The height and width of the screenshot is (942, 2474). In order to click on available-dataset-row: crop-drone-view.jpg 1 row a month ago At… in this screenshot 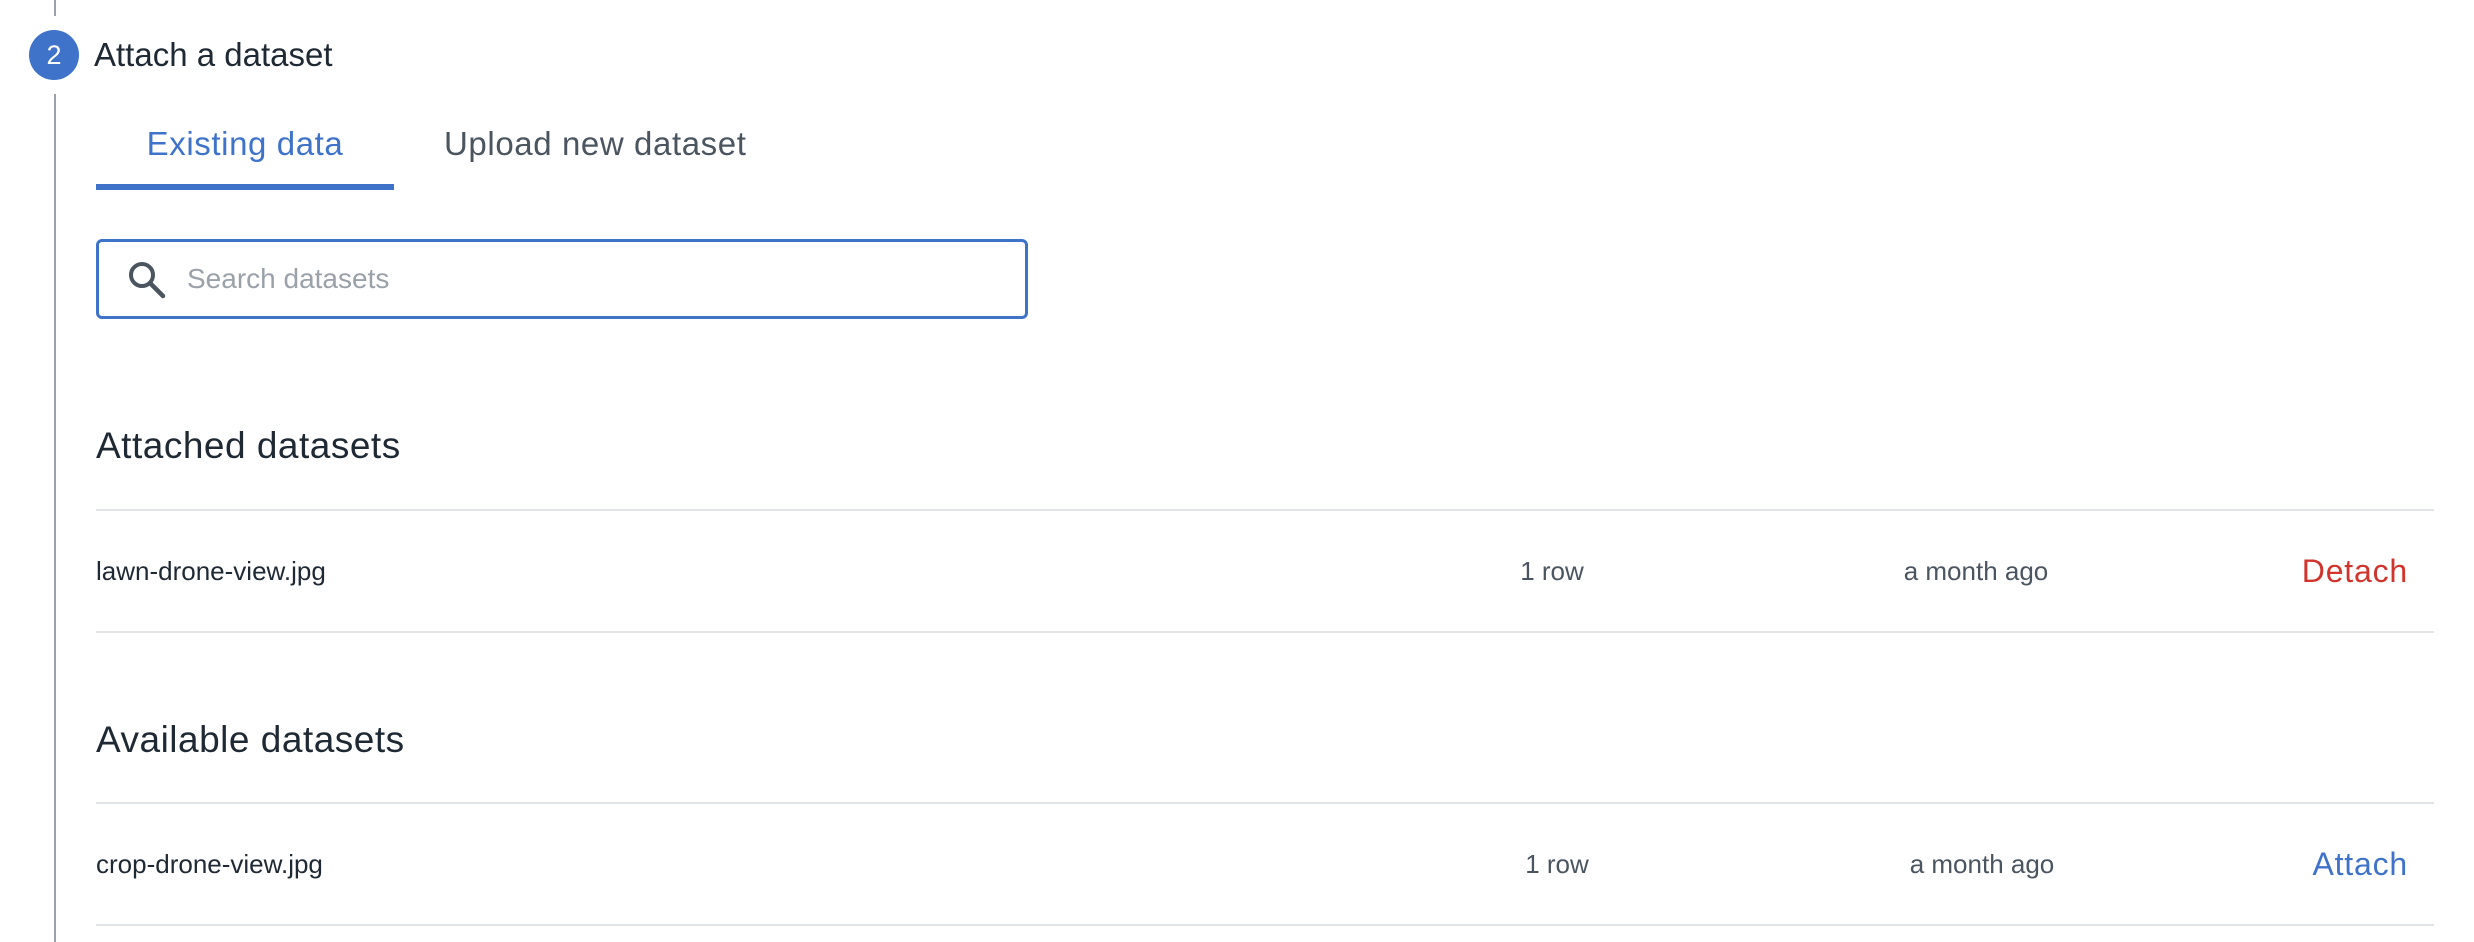, I will do `click(1265, 864)`.